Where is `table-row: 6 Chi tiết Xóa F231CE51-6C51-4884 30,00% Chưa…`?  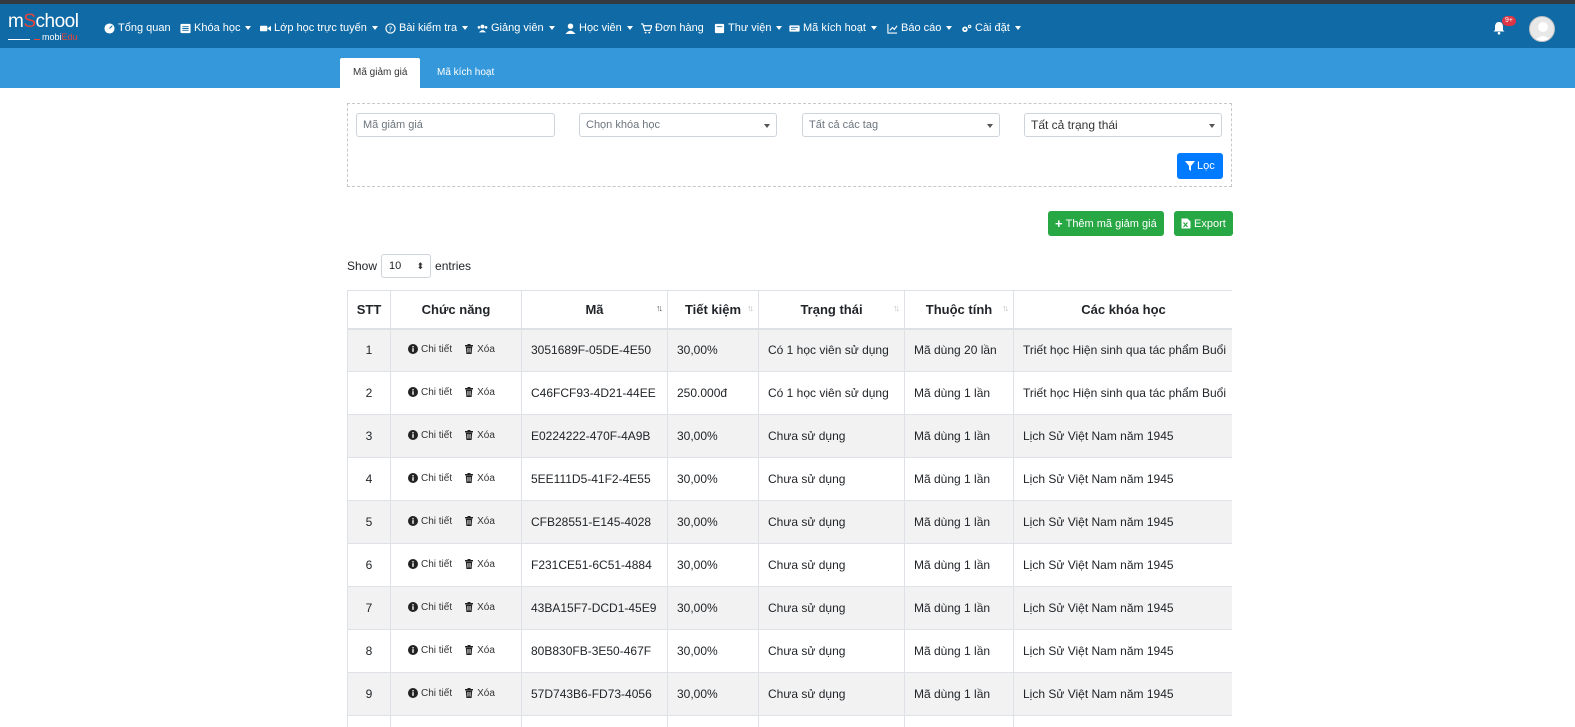 table-row: 6 Chi tiết Xóa F231CE51-6C51-4884 30,00% Chưa… is located at coordinates (789, 565).